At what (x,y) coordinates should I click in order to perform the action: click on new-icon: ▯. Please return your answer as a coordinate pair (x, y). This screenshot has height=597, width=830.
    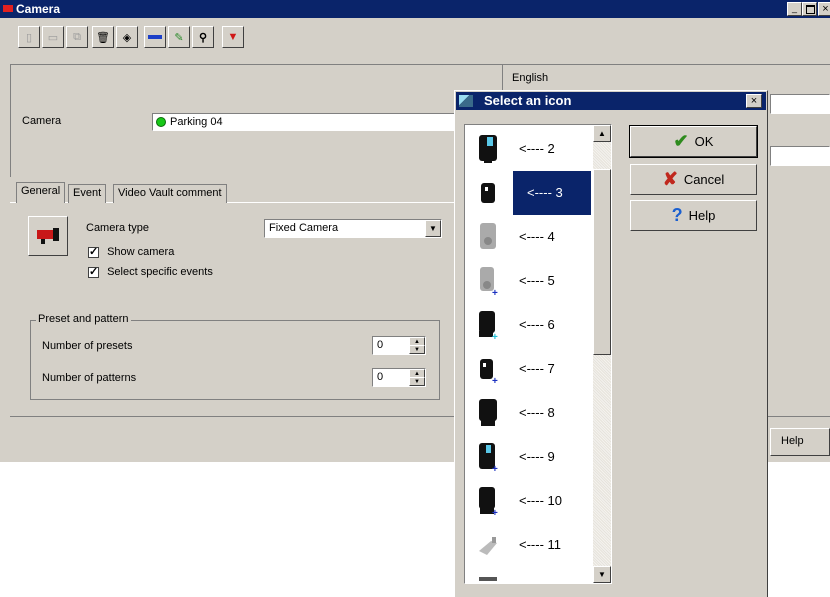
    Looking at the image, I should click on (29, 37).